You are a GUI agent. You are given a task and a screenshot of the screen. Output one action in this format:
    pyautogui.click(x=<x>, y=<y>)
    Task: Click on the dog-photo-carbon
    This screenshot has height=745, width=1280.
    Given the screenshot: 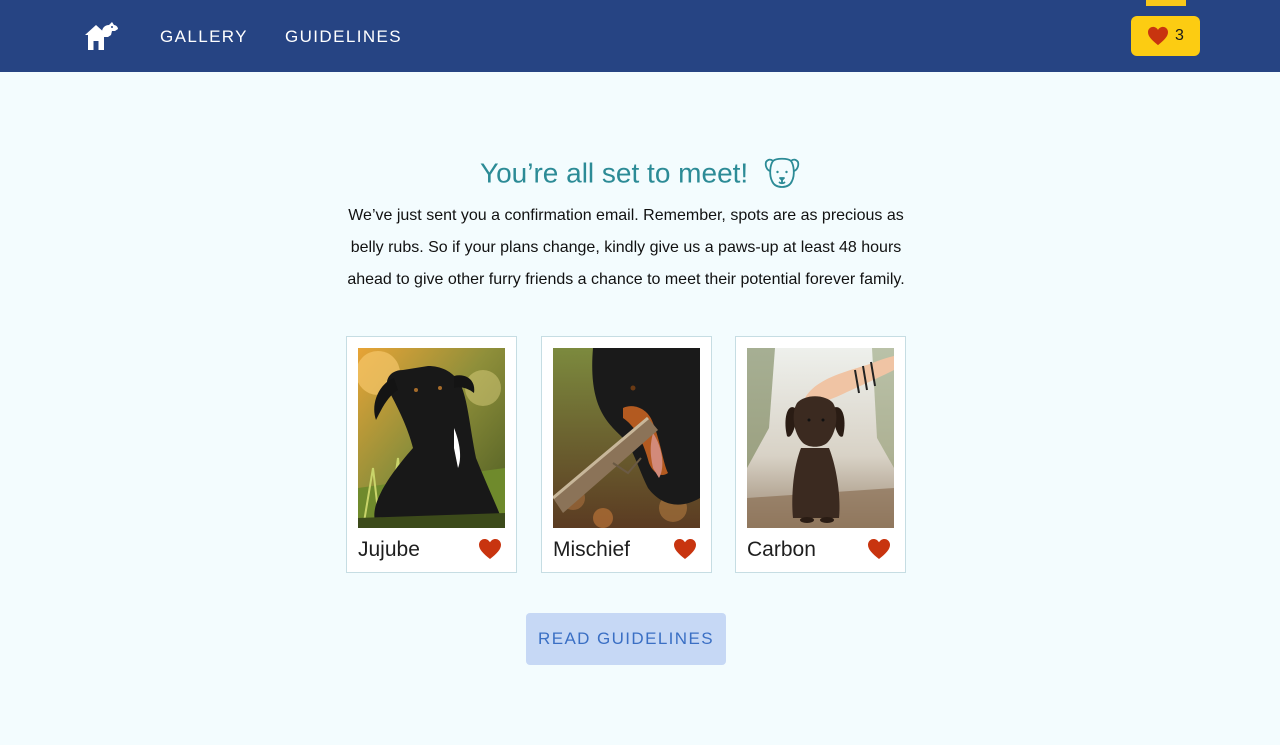 What is the action you would take?
    pyautogui.click(x=820, y=438)
    